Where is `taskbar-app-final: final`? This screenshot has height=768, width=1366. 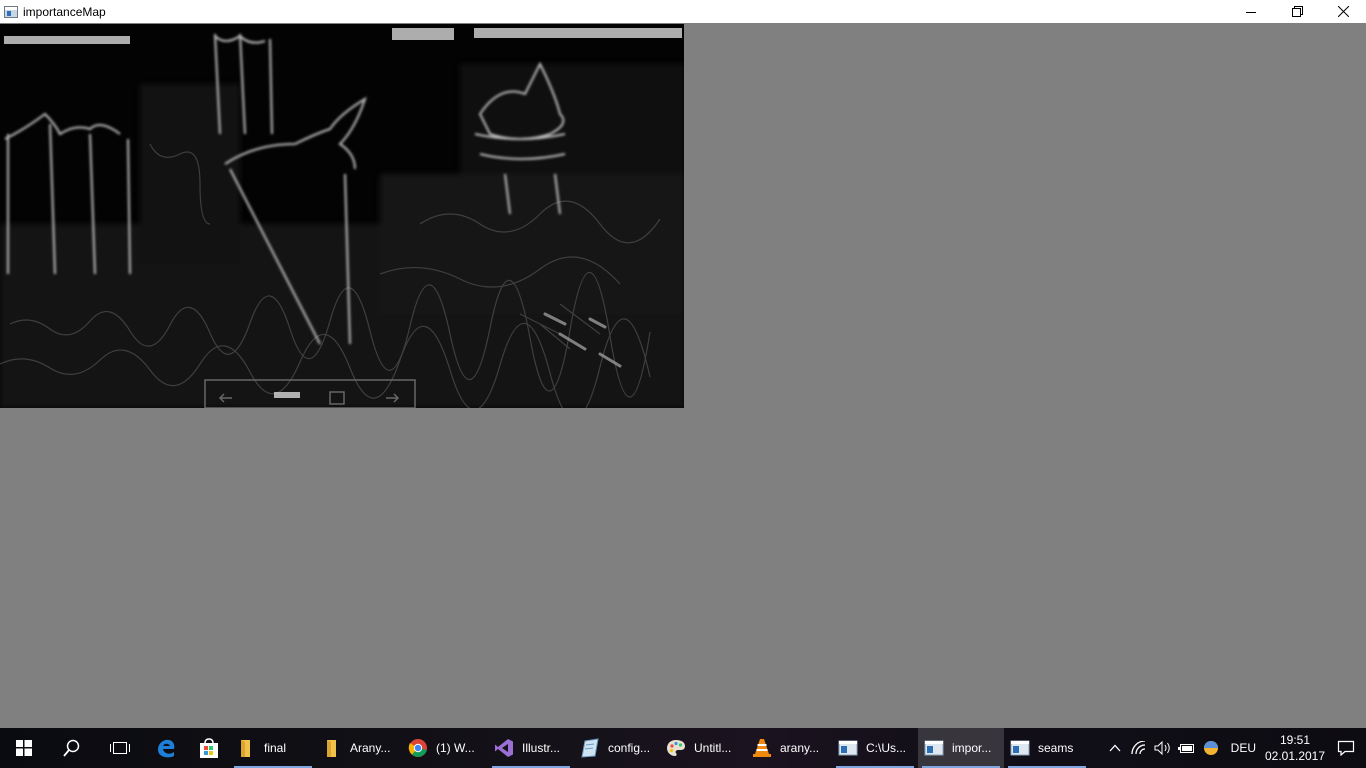
taskbar-app-final: final is located at coordinates (273, 748).